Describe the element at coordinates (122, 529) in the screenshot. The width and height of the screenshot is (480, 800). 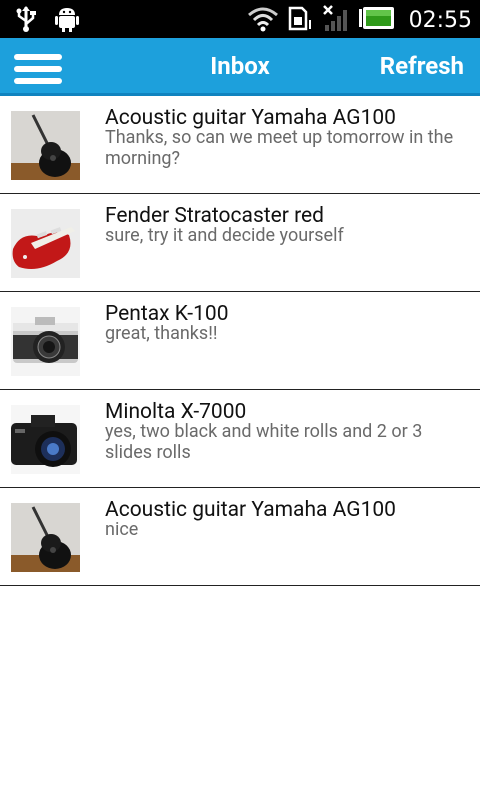
I see `item-message: nice` at that location.